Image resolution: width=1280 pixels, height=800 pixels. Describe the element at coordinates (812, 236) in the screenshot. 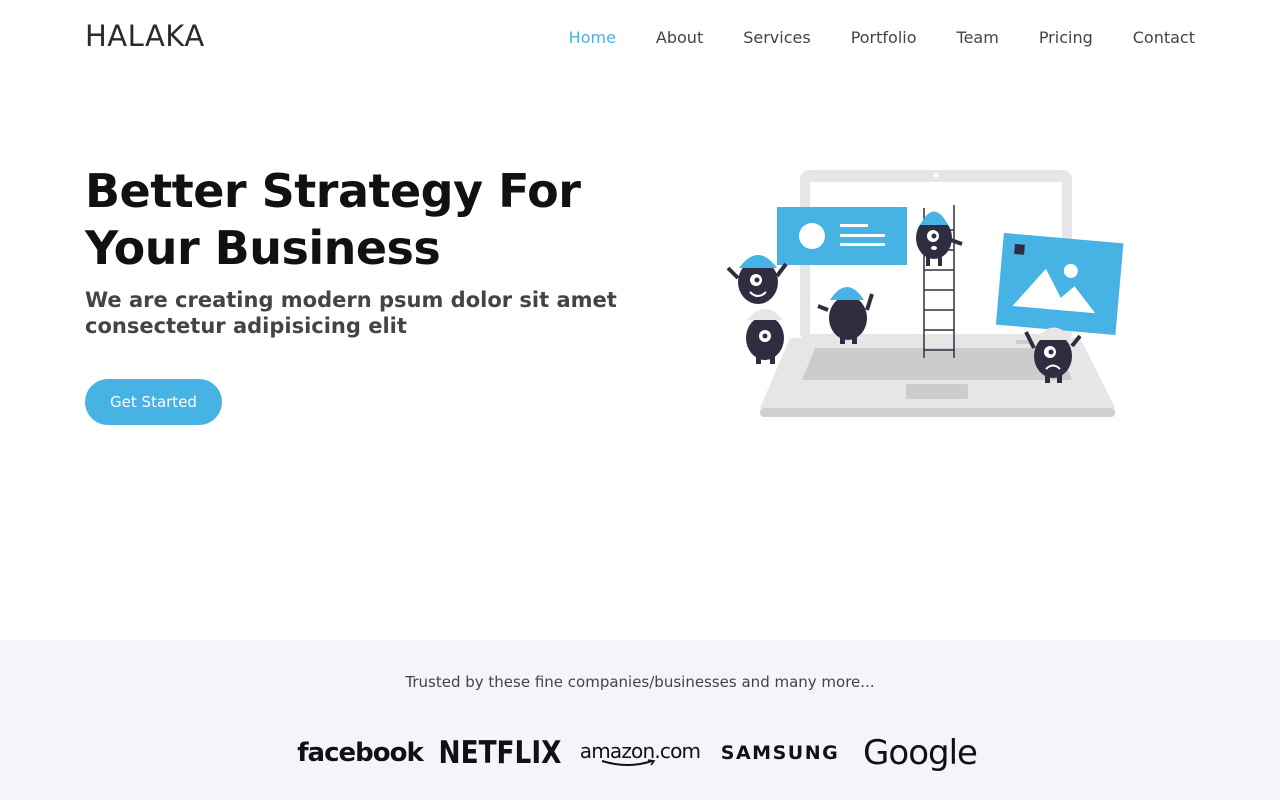

I see `profile-avatar-shape` at that location.